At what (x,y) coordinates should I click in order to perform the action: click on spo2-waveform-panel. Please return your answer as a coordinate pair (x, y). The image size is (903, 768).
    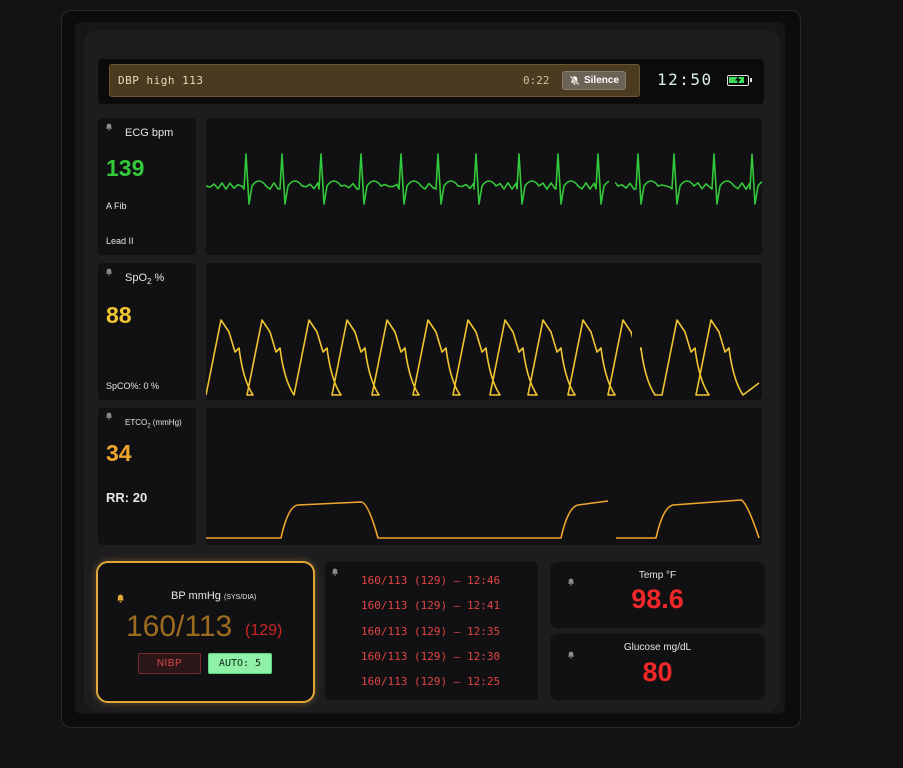
    Looking at the image, I should click on (483, 331).